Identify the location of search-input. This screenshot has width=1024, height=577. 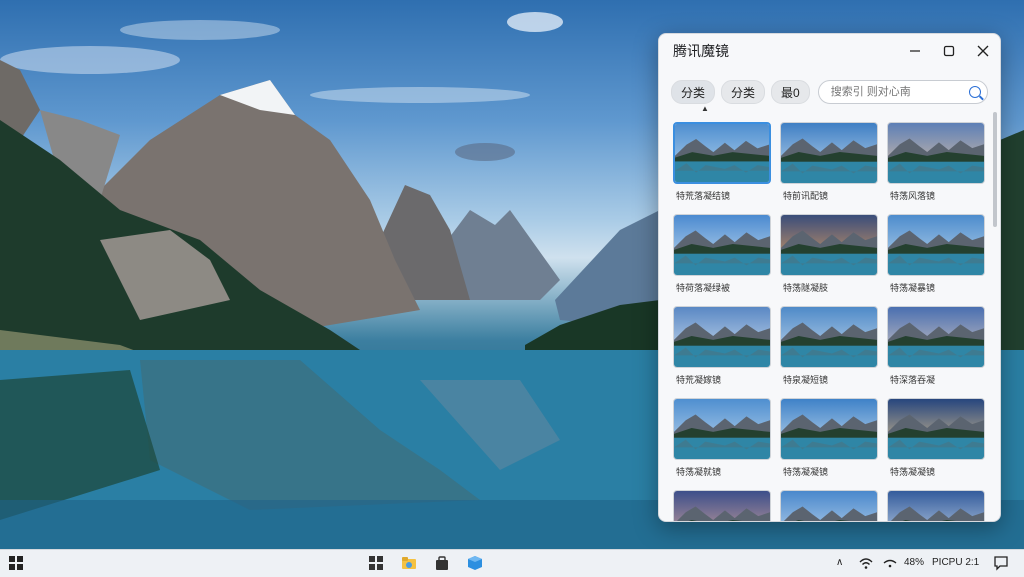
(898, 92).